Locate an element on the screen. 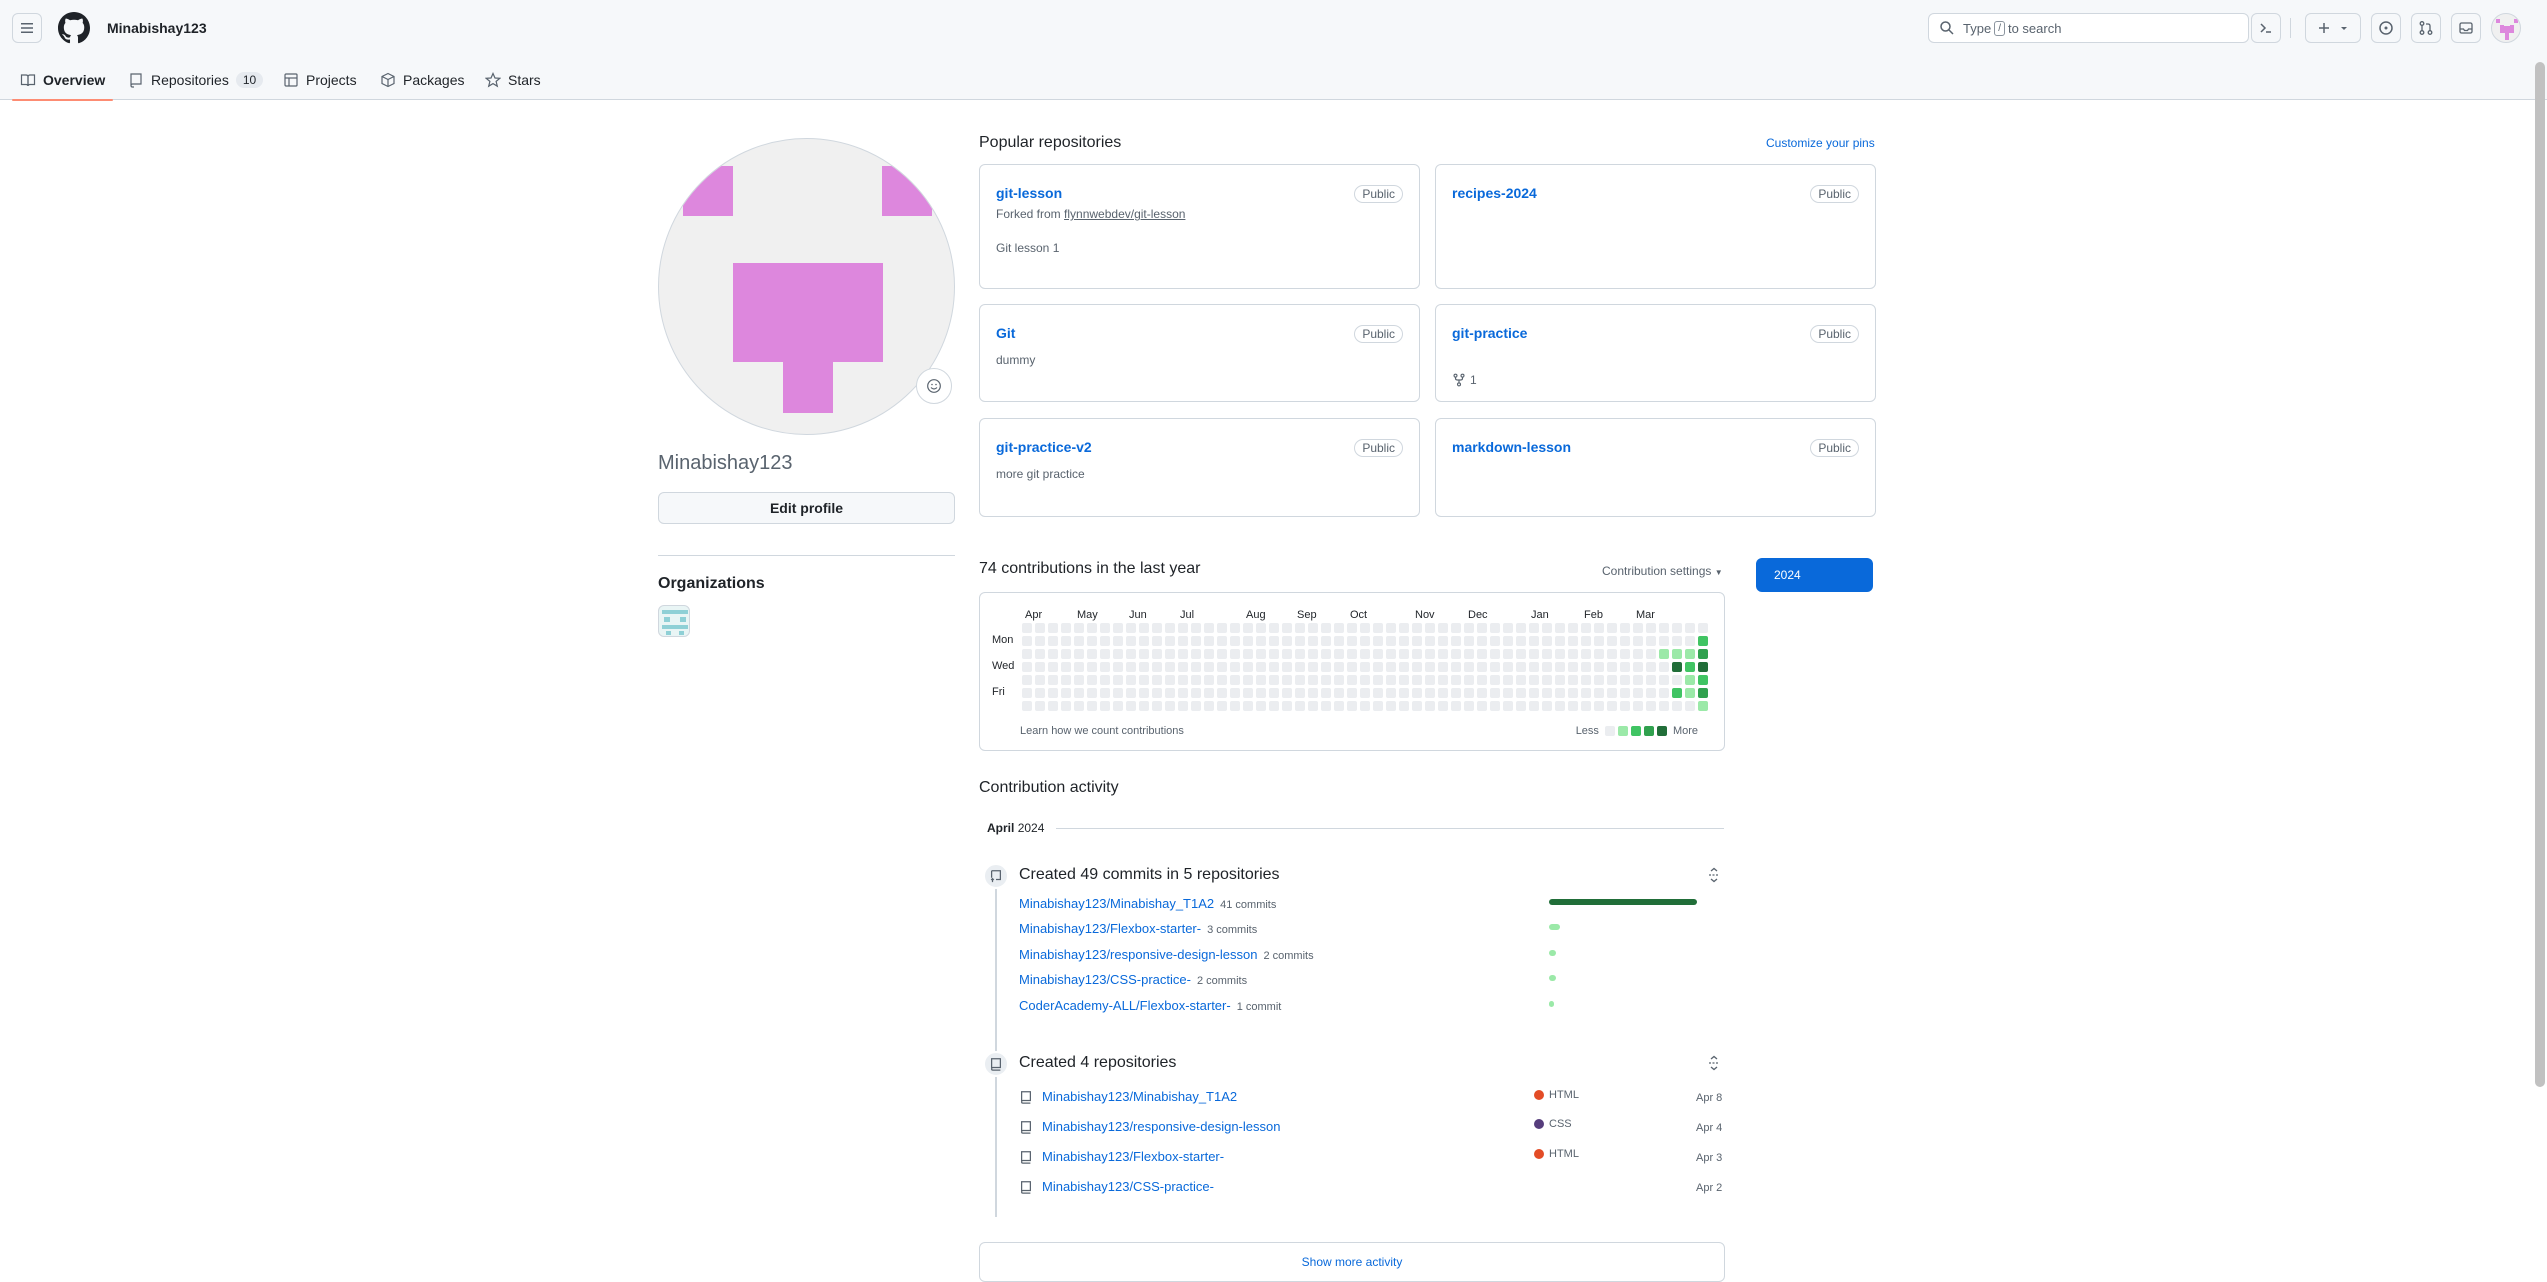 This screenshot has height=1282, width=2547. created-repo-link: Minabishay123/Flexbox-starter- is located at coordinates (1133, 1156).